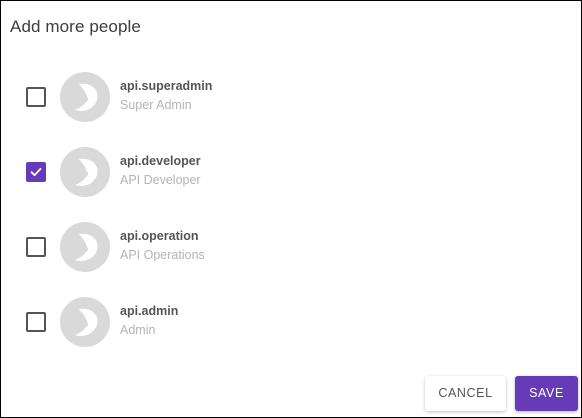  What do you see at coordinates (465, 393) in the screenshot?
I see `cancel-button: CANCEL` at bounding box center [465, 393].